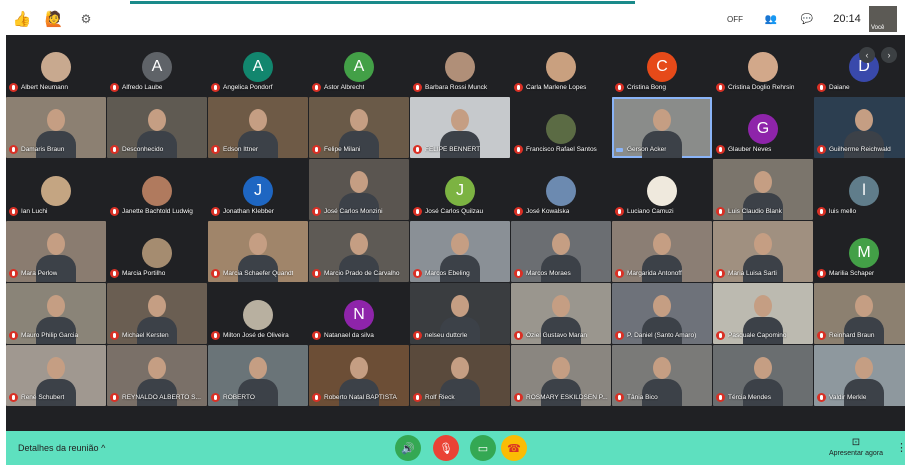  I want to click on participant-tile: D Daiane, so click(859, 65).